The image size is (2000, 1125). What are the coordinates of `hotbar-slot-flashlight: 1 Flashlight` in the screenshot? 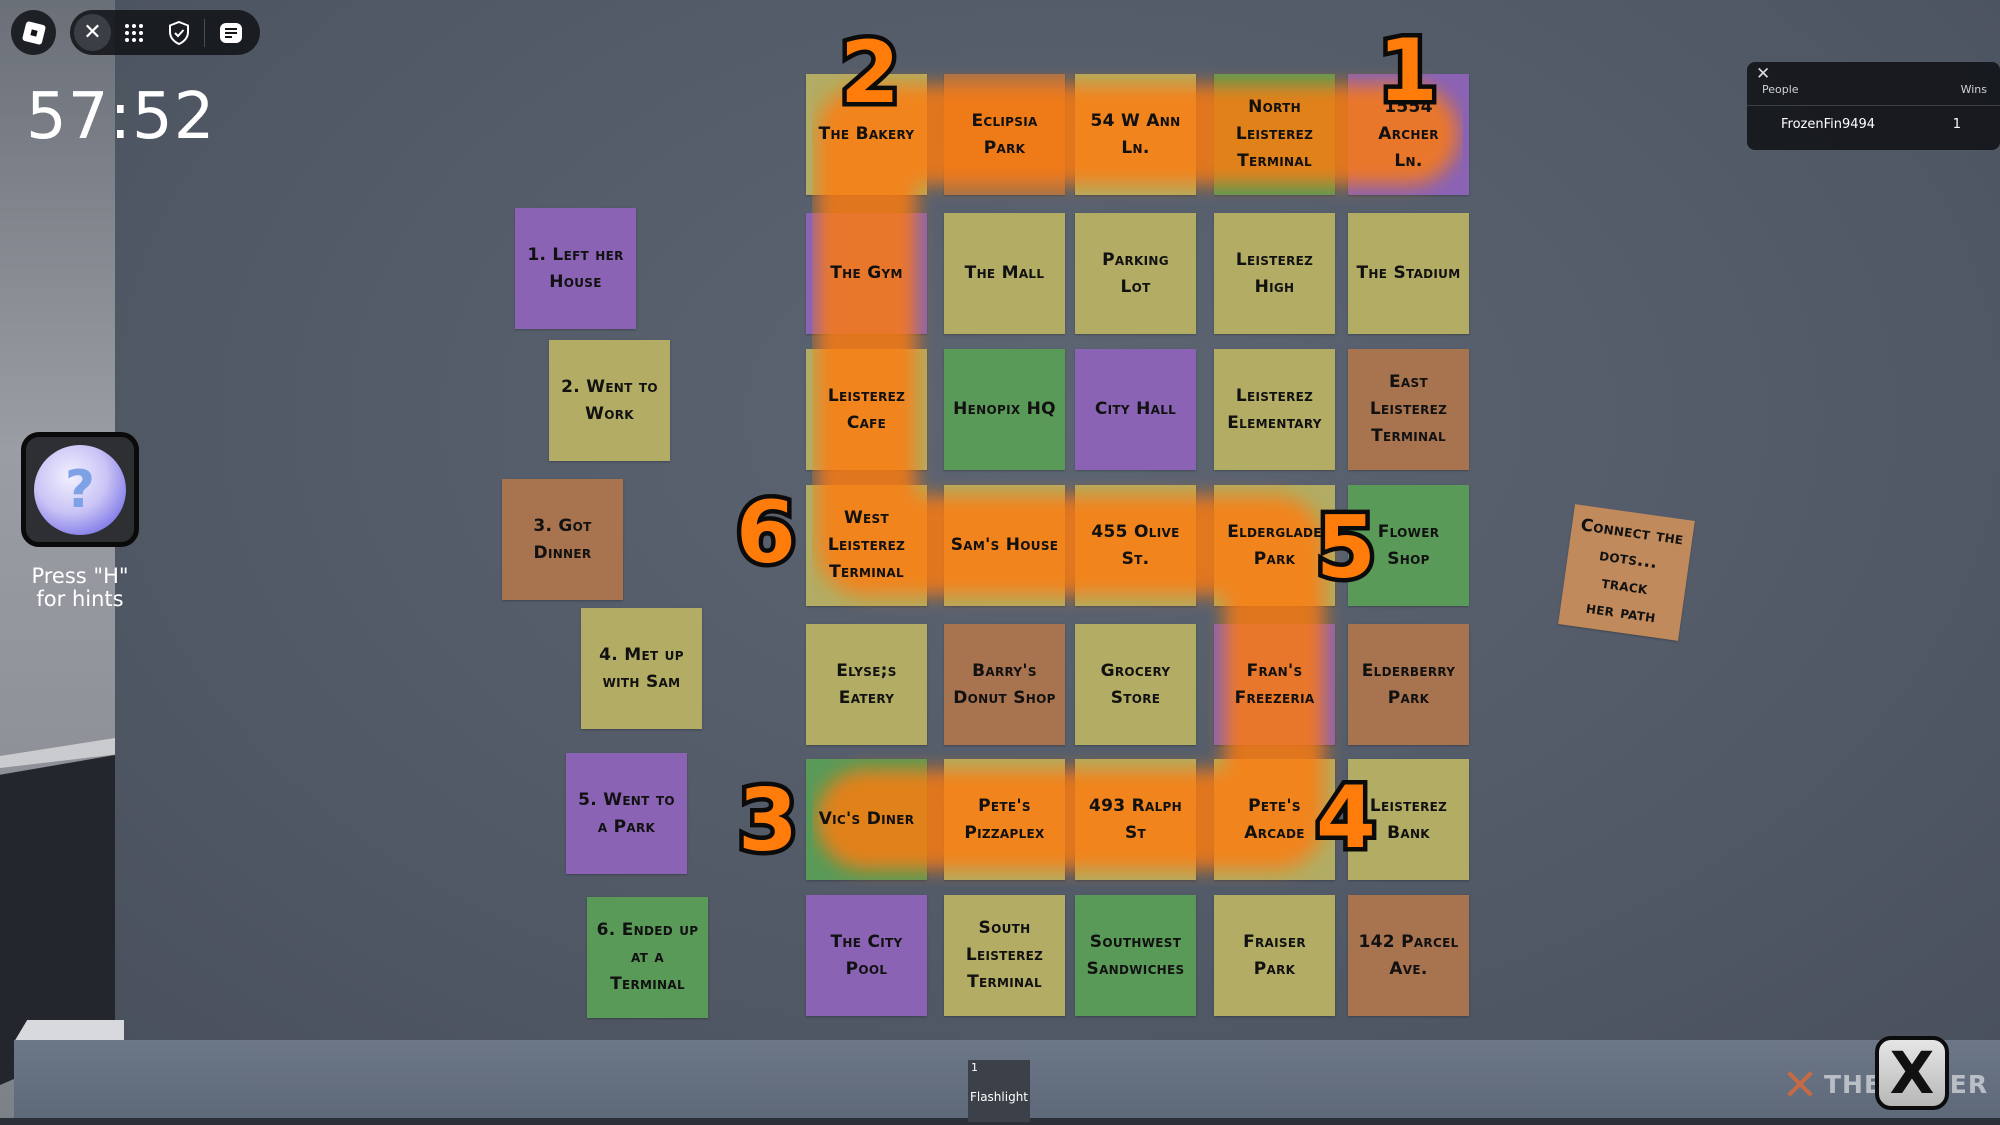 It's located at (999, 1091).